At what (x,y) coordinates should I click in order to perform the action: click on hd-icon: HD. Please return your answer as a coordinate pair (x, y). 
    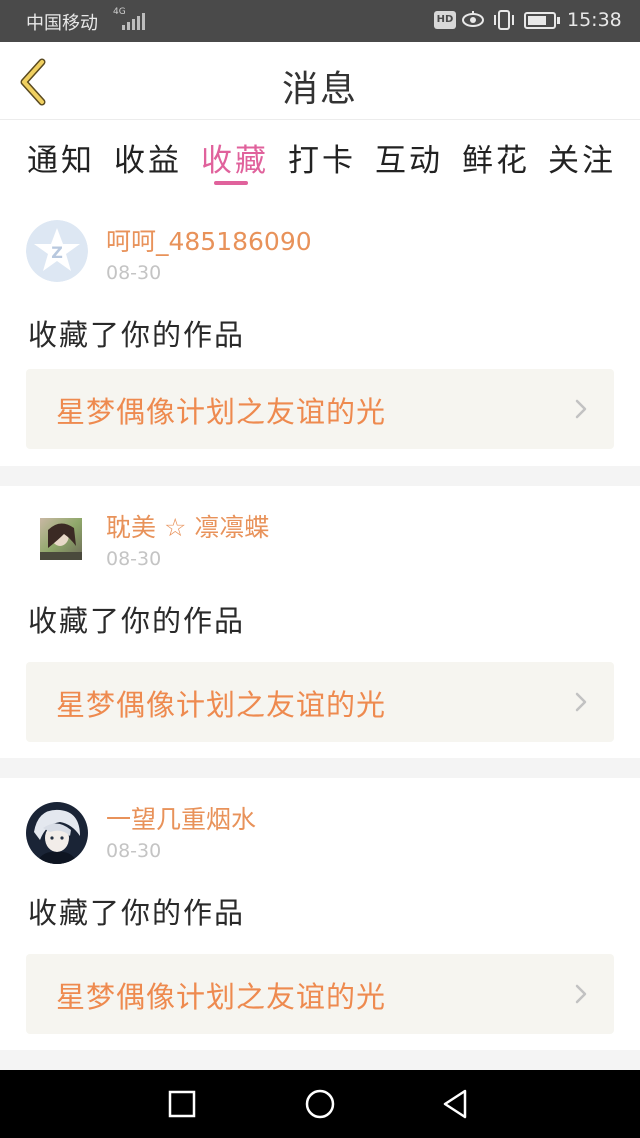
    Looking at the image, I should click on (445, 20).